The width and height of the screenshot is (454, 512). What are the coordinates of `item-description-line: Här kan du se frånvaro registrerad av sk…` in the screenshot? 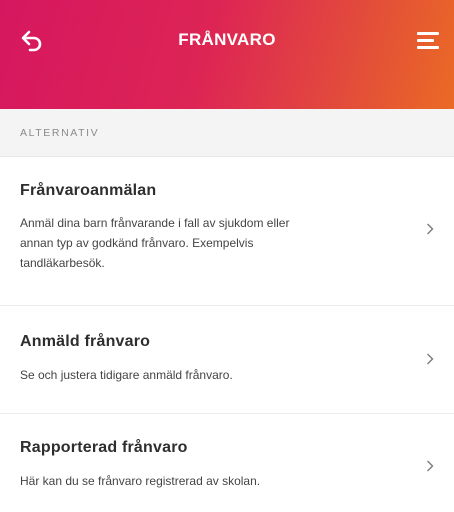 It's located at (140, 481).